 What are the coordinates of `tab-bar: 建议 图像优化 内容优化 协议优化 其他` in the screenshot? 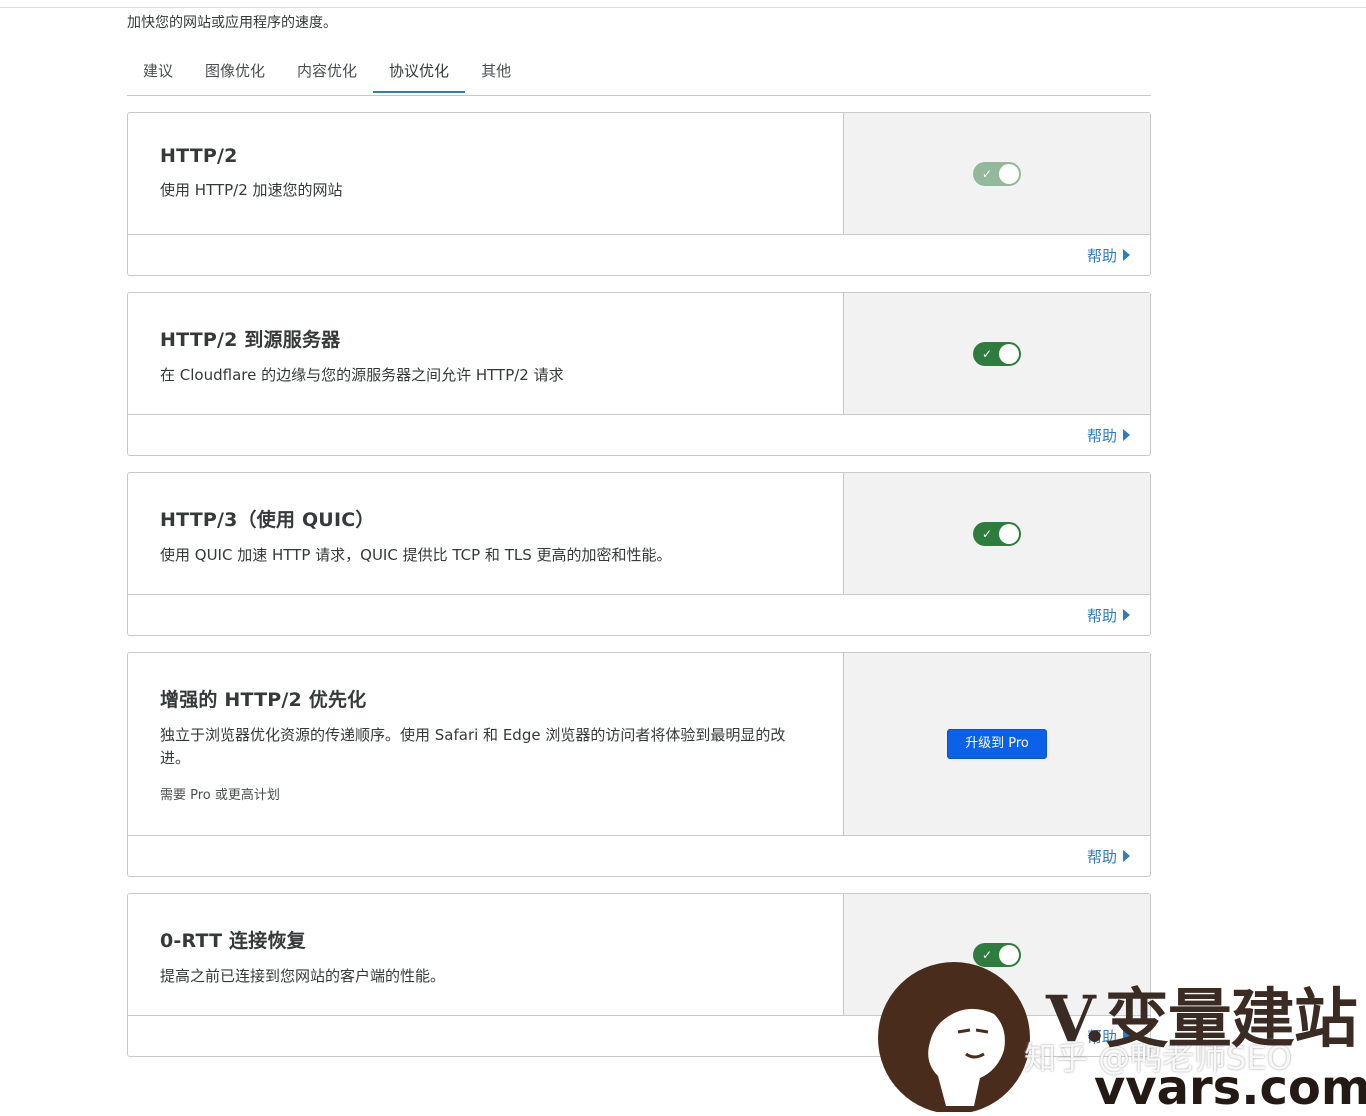 It's located at (639, 74).